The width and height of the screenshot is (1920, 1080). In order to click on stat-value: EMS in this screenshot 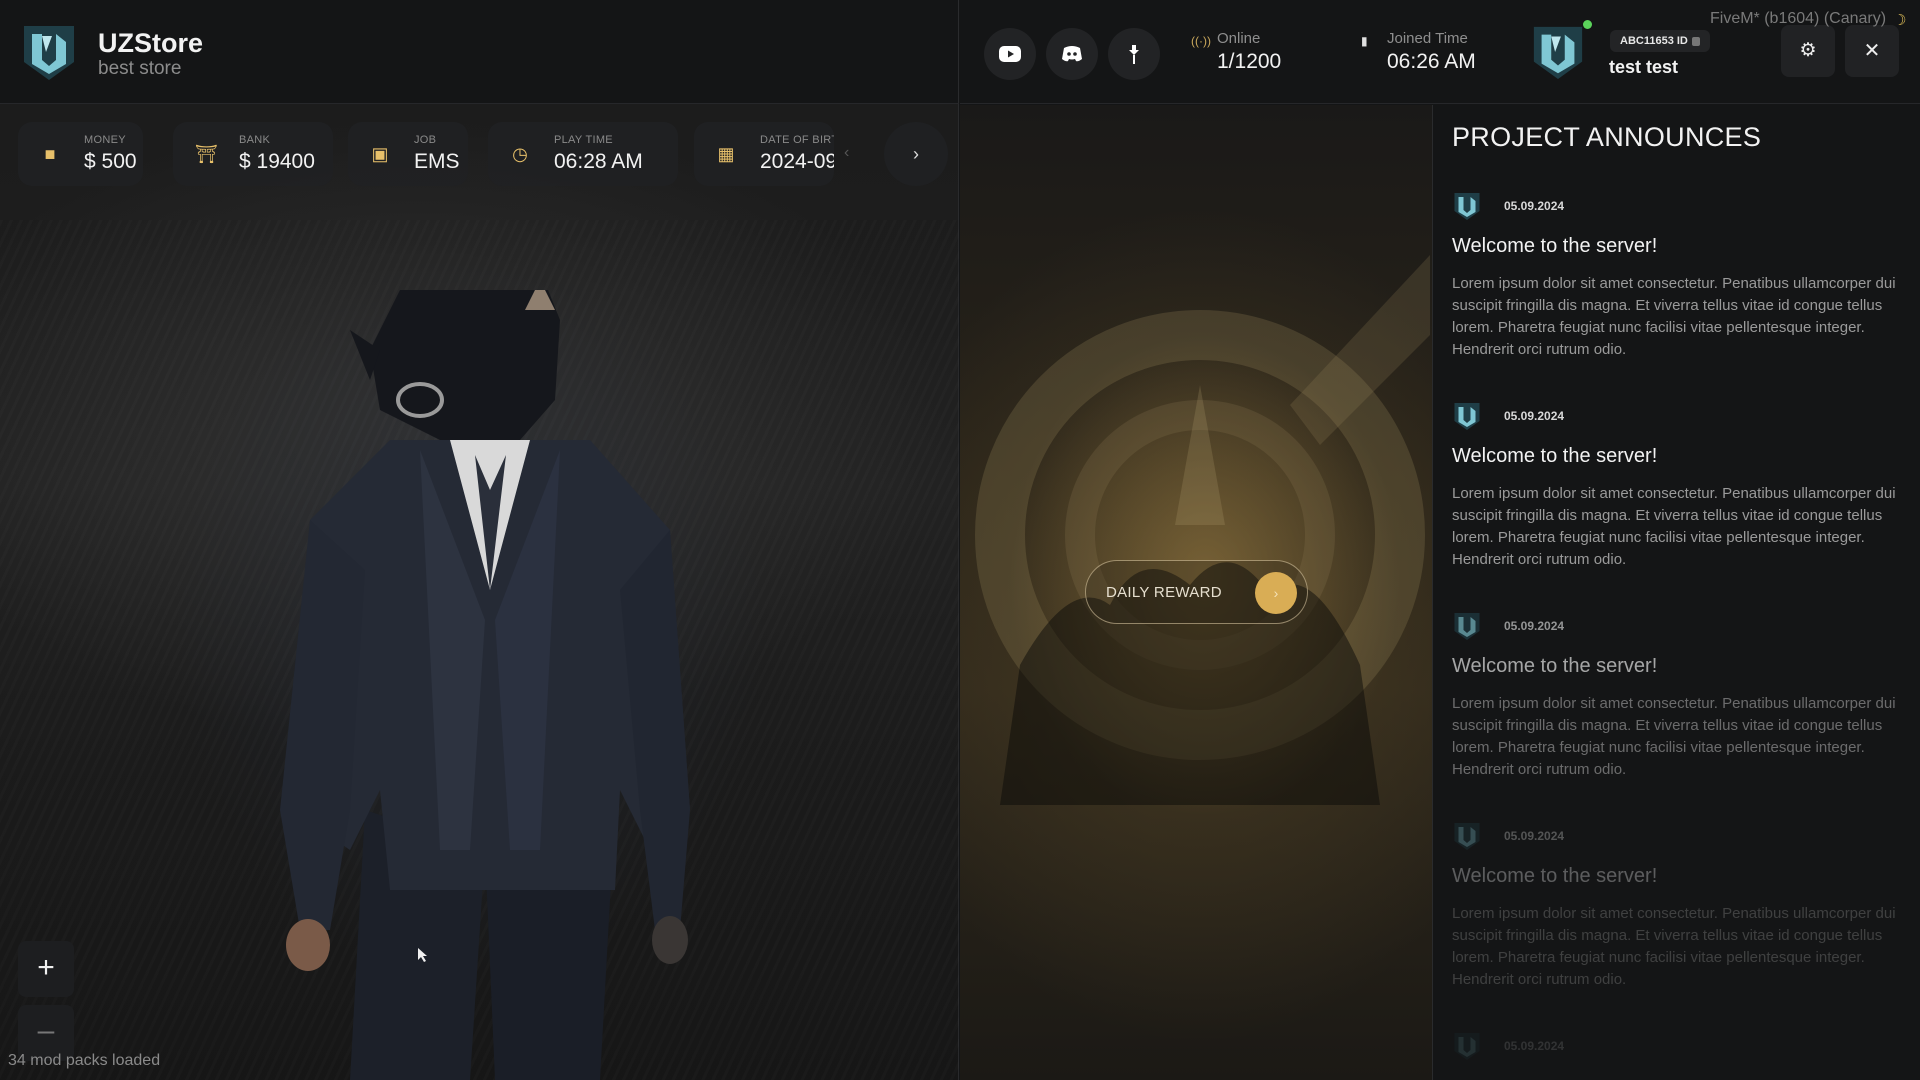, I will do `click(437, 161)`.